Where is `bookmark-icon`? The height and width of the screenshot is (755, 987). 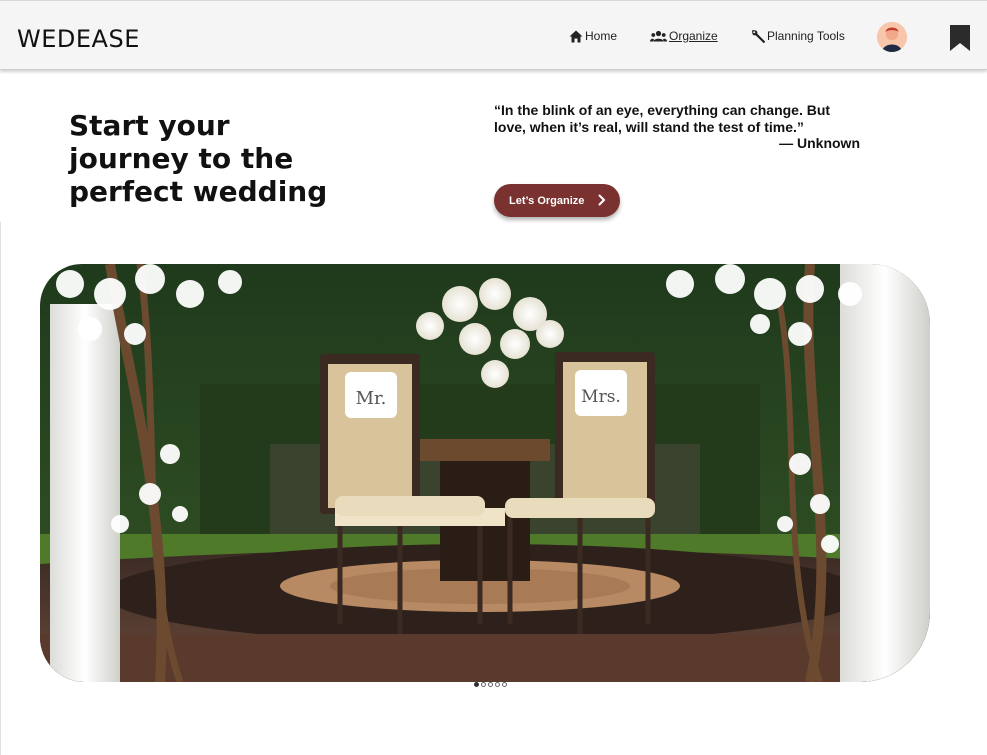 bookmark-icon is located at coordinates (960, 40).